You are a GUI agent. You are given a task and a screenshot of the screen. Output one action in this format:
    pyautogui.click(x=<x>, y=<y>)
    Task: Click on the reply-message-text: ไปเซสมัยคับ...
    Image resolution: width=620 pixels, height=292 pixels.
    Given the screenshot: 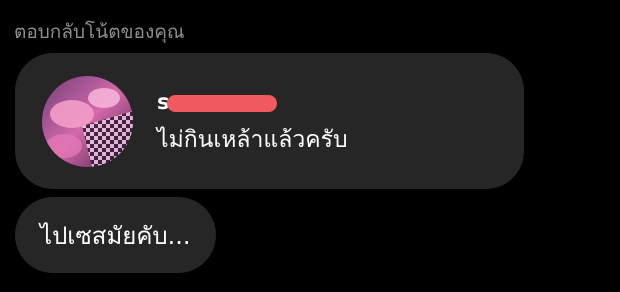 What is the action you would take?
    pyautogui.click(x=115, y=235)
    